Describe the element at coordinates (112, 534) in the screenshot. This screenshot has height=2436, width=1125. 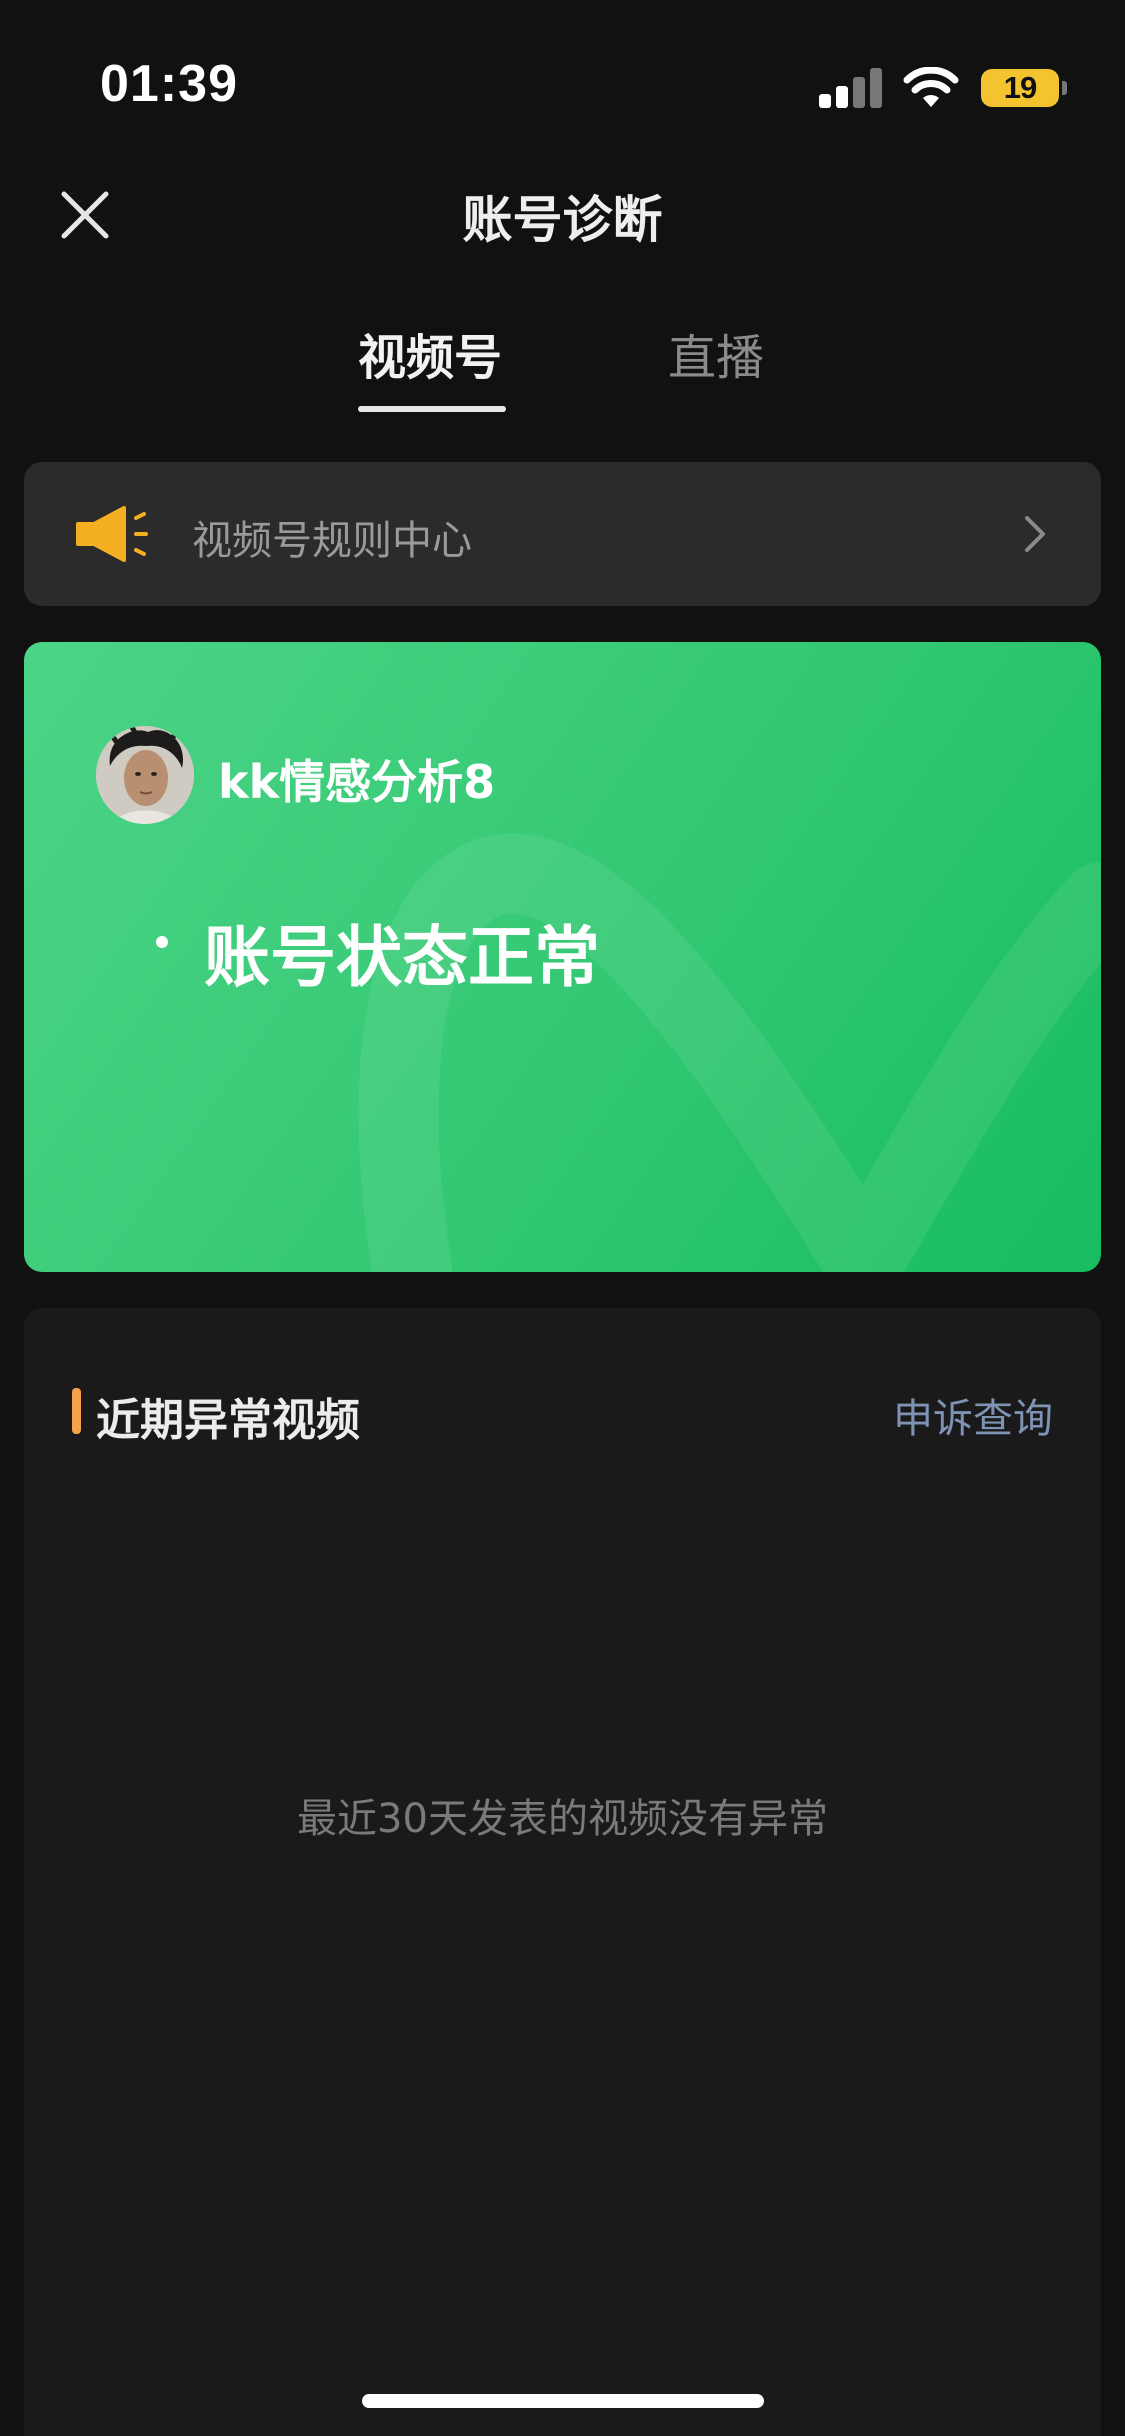
I see `megaphone-icon` at that location.